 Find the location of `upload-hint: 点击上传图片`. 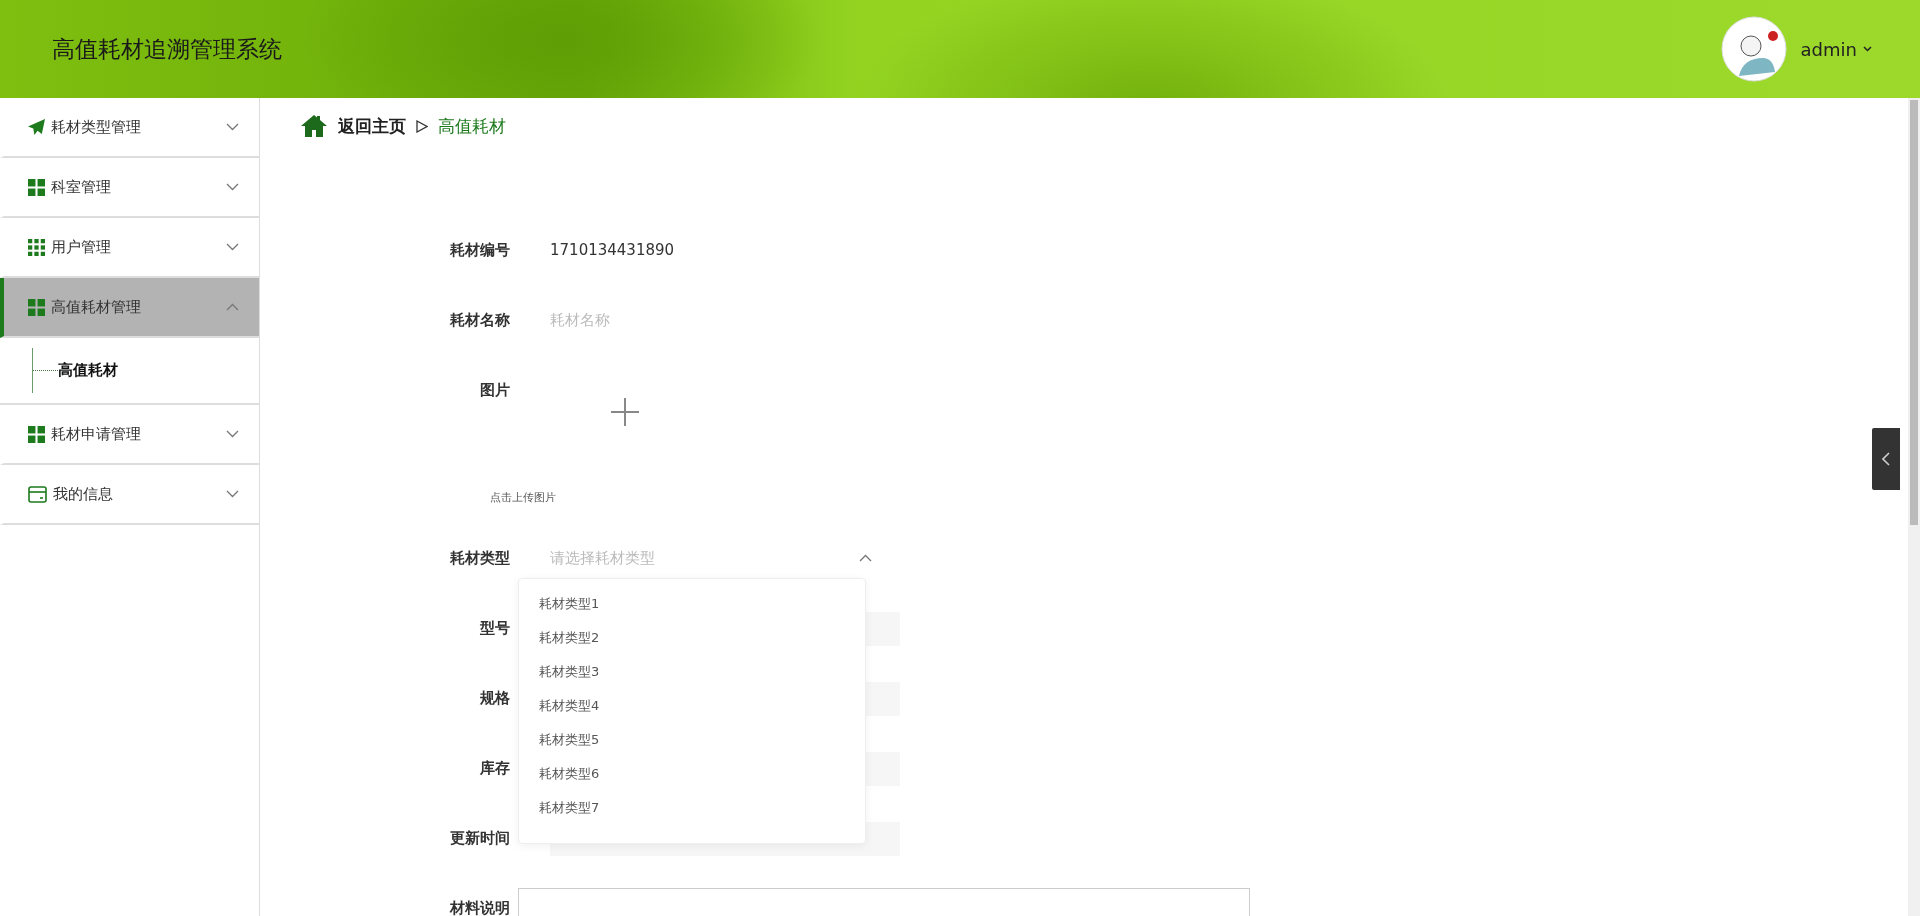

upload-hint: 点击上传图片 is located at coordinates (523, 497).